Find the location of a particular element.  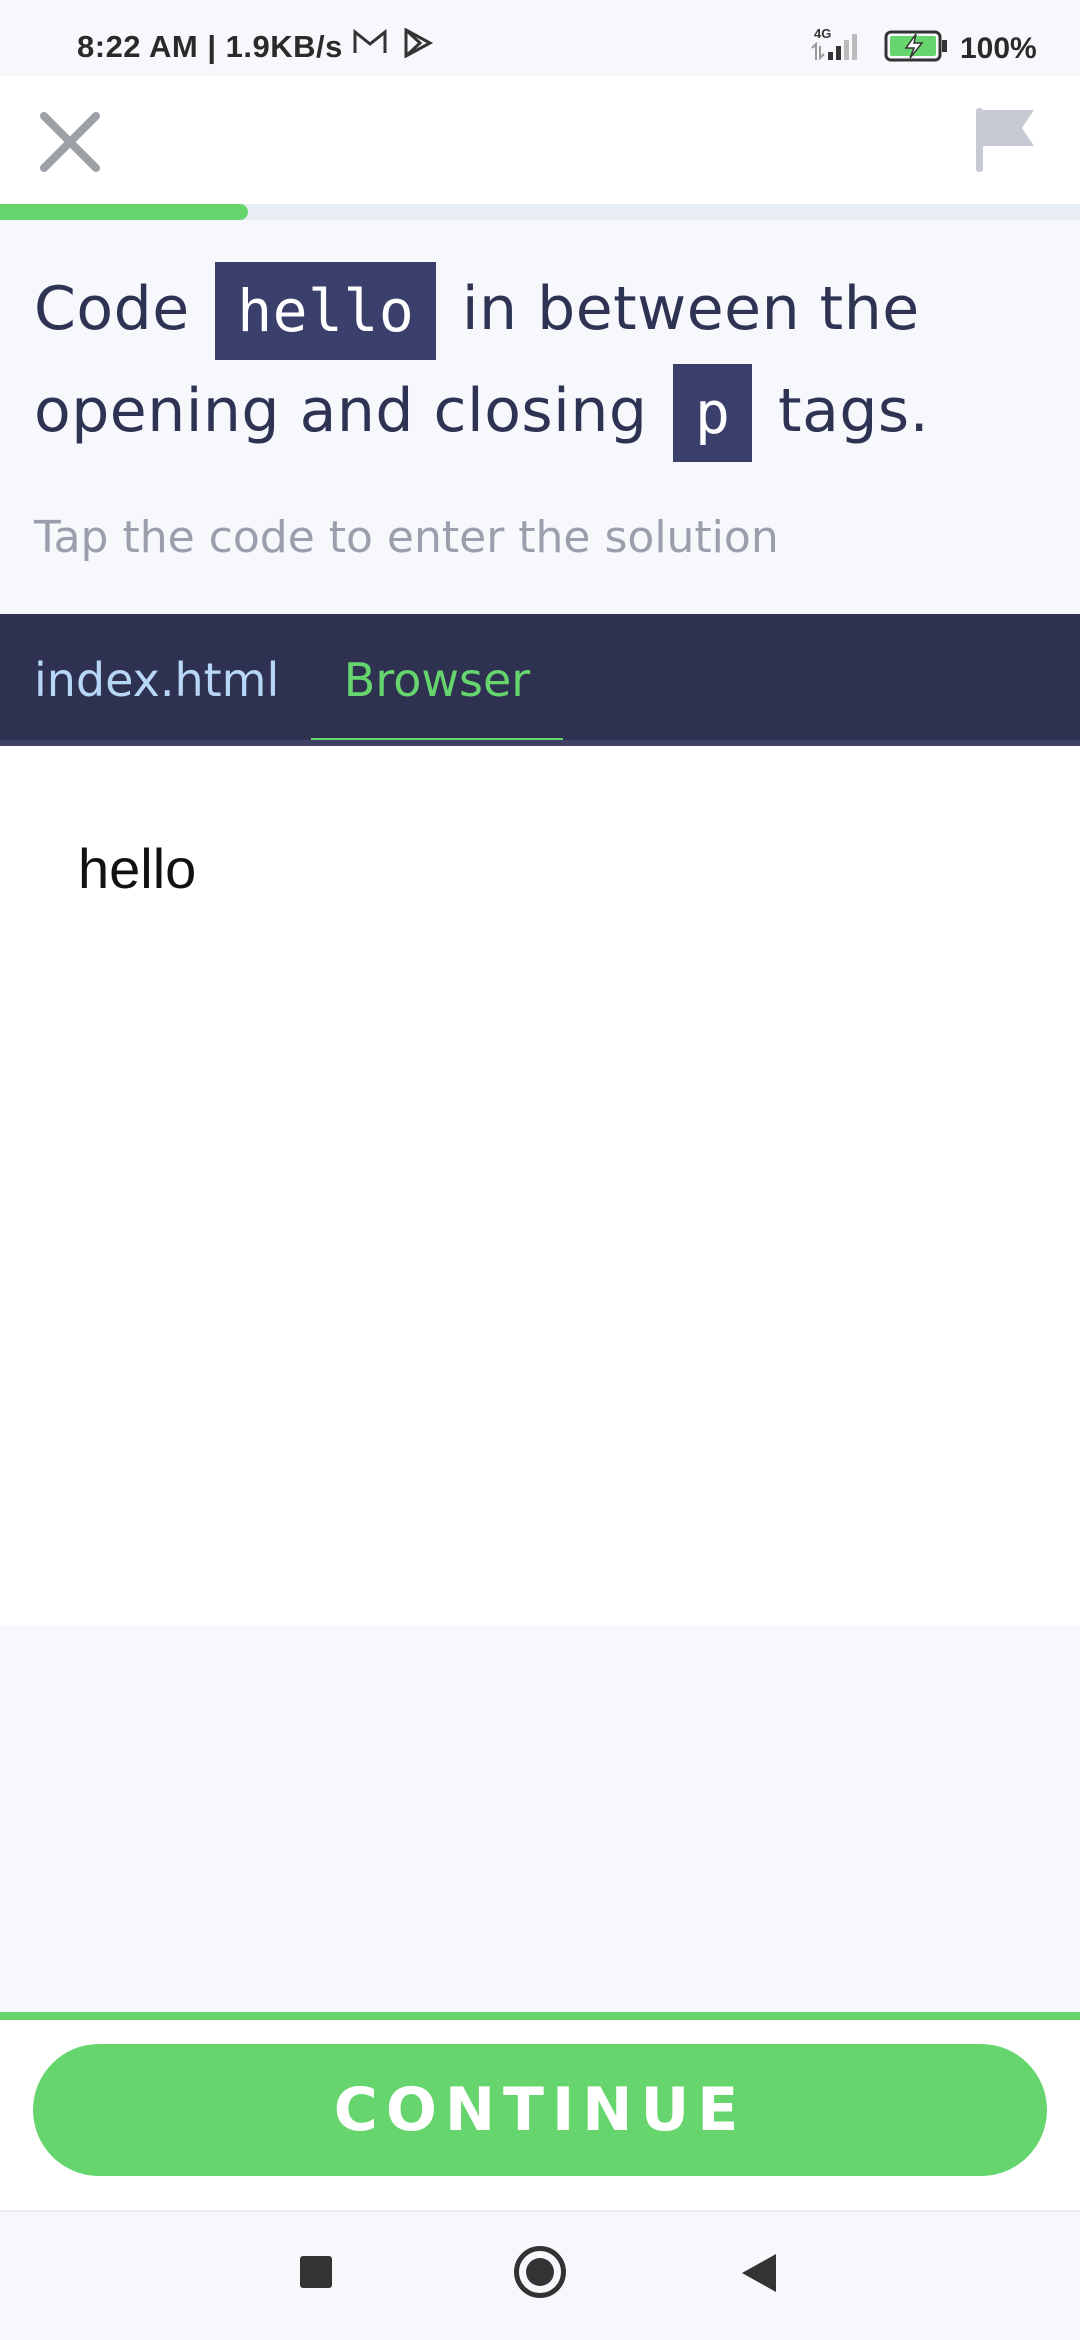

code-chip-hello: hello is located at coordinates (326, 311).